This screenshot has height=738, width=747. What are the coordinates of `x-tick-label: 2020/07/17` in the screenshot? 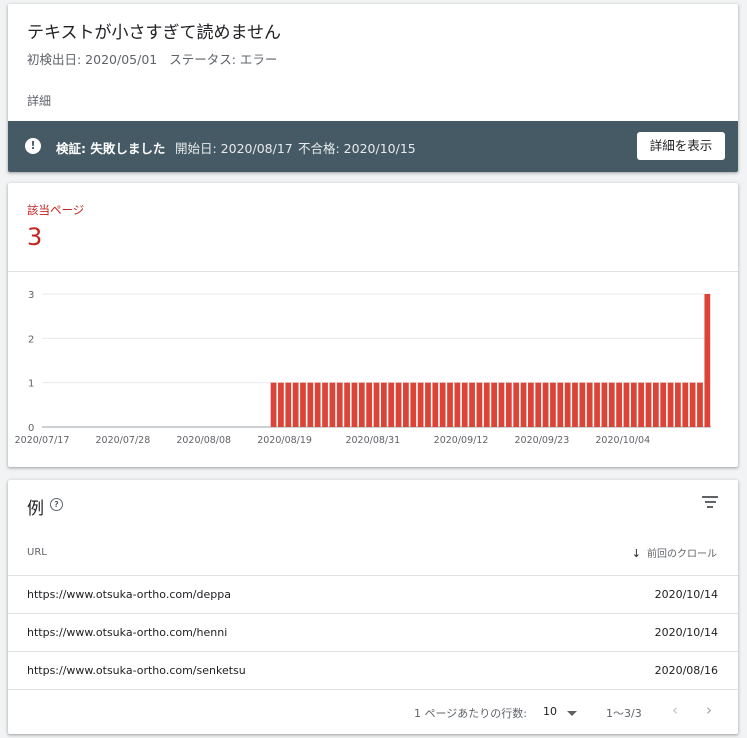 It's located at (42, 440).